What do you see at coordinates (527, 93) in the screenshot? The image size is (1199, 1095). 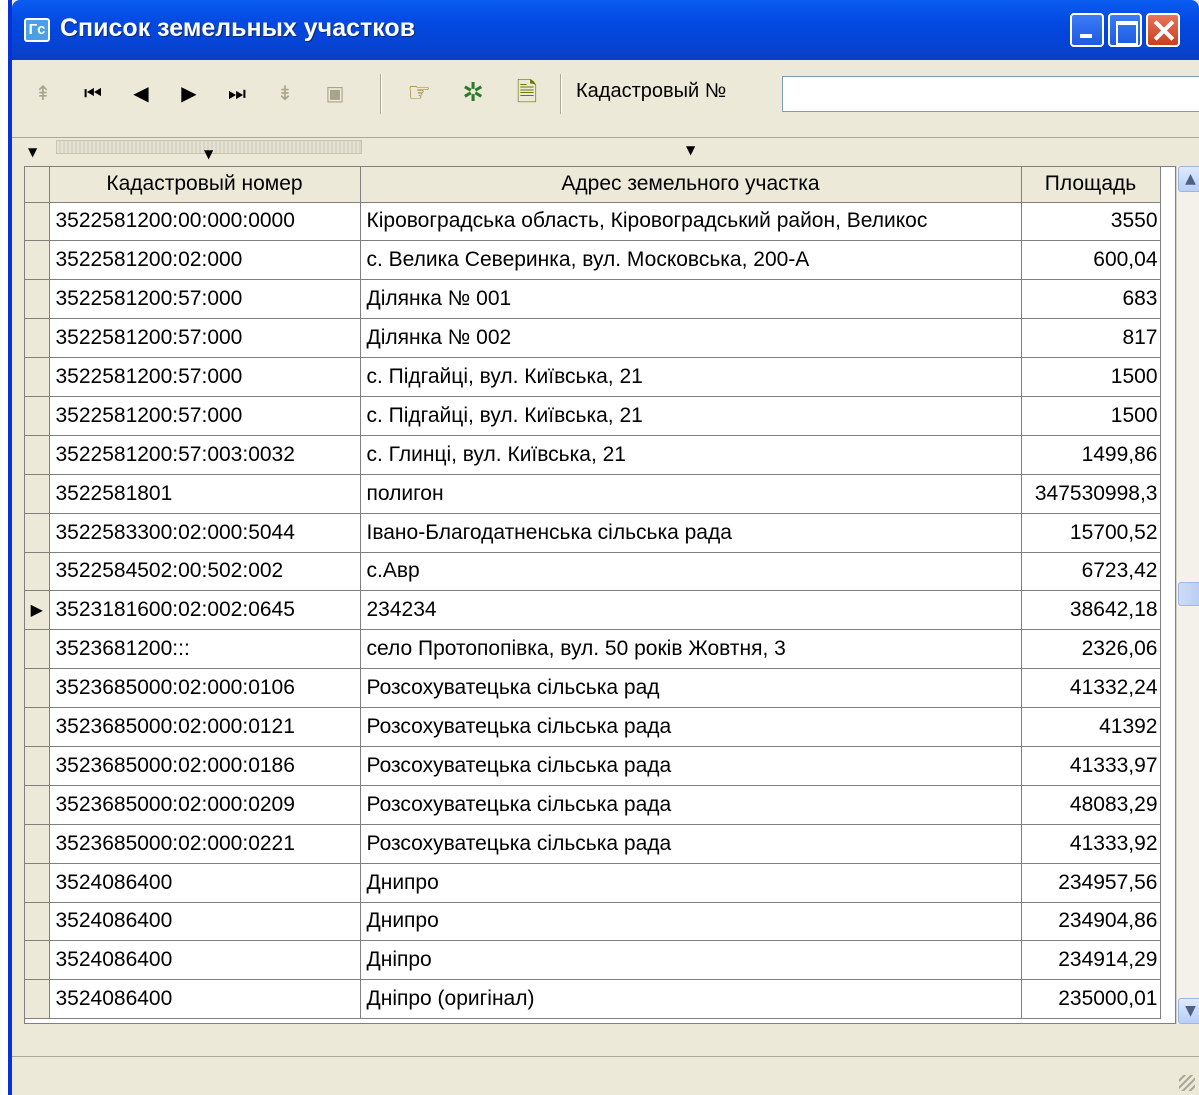 I see `report-icon: 🗎` at bounding box center [527, 93].